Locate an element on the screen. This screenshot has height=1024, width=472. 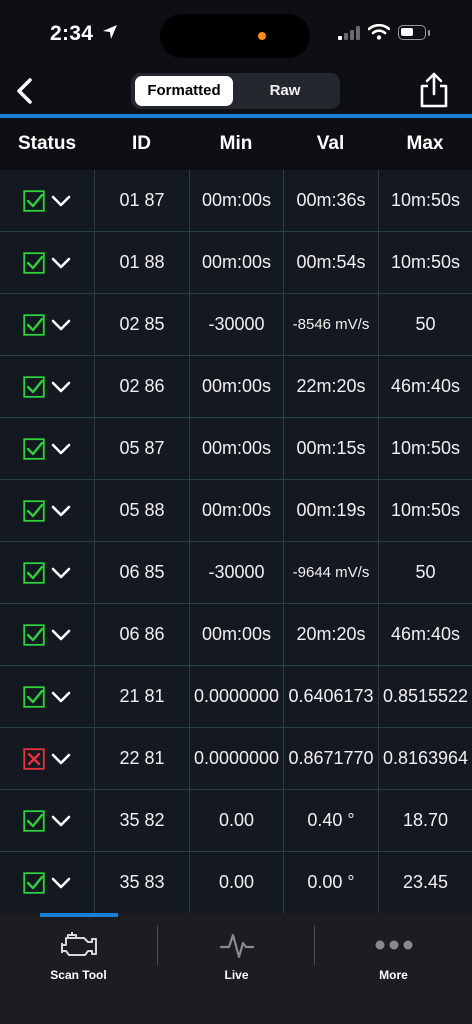
share-icon is located at coordinates (434, 90).